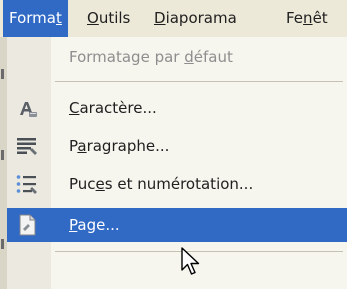 The height and width of the screenshot is (289, 347). Describe the element at coordinates (201, 18) in the screenshot. I see `menu-diaporama-label-b: iaporama` at that location.